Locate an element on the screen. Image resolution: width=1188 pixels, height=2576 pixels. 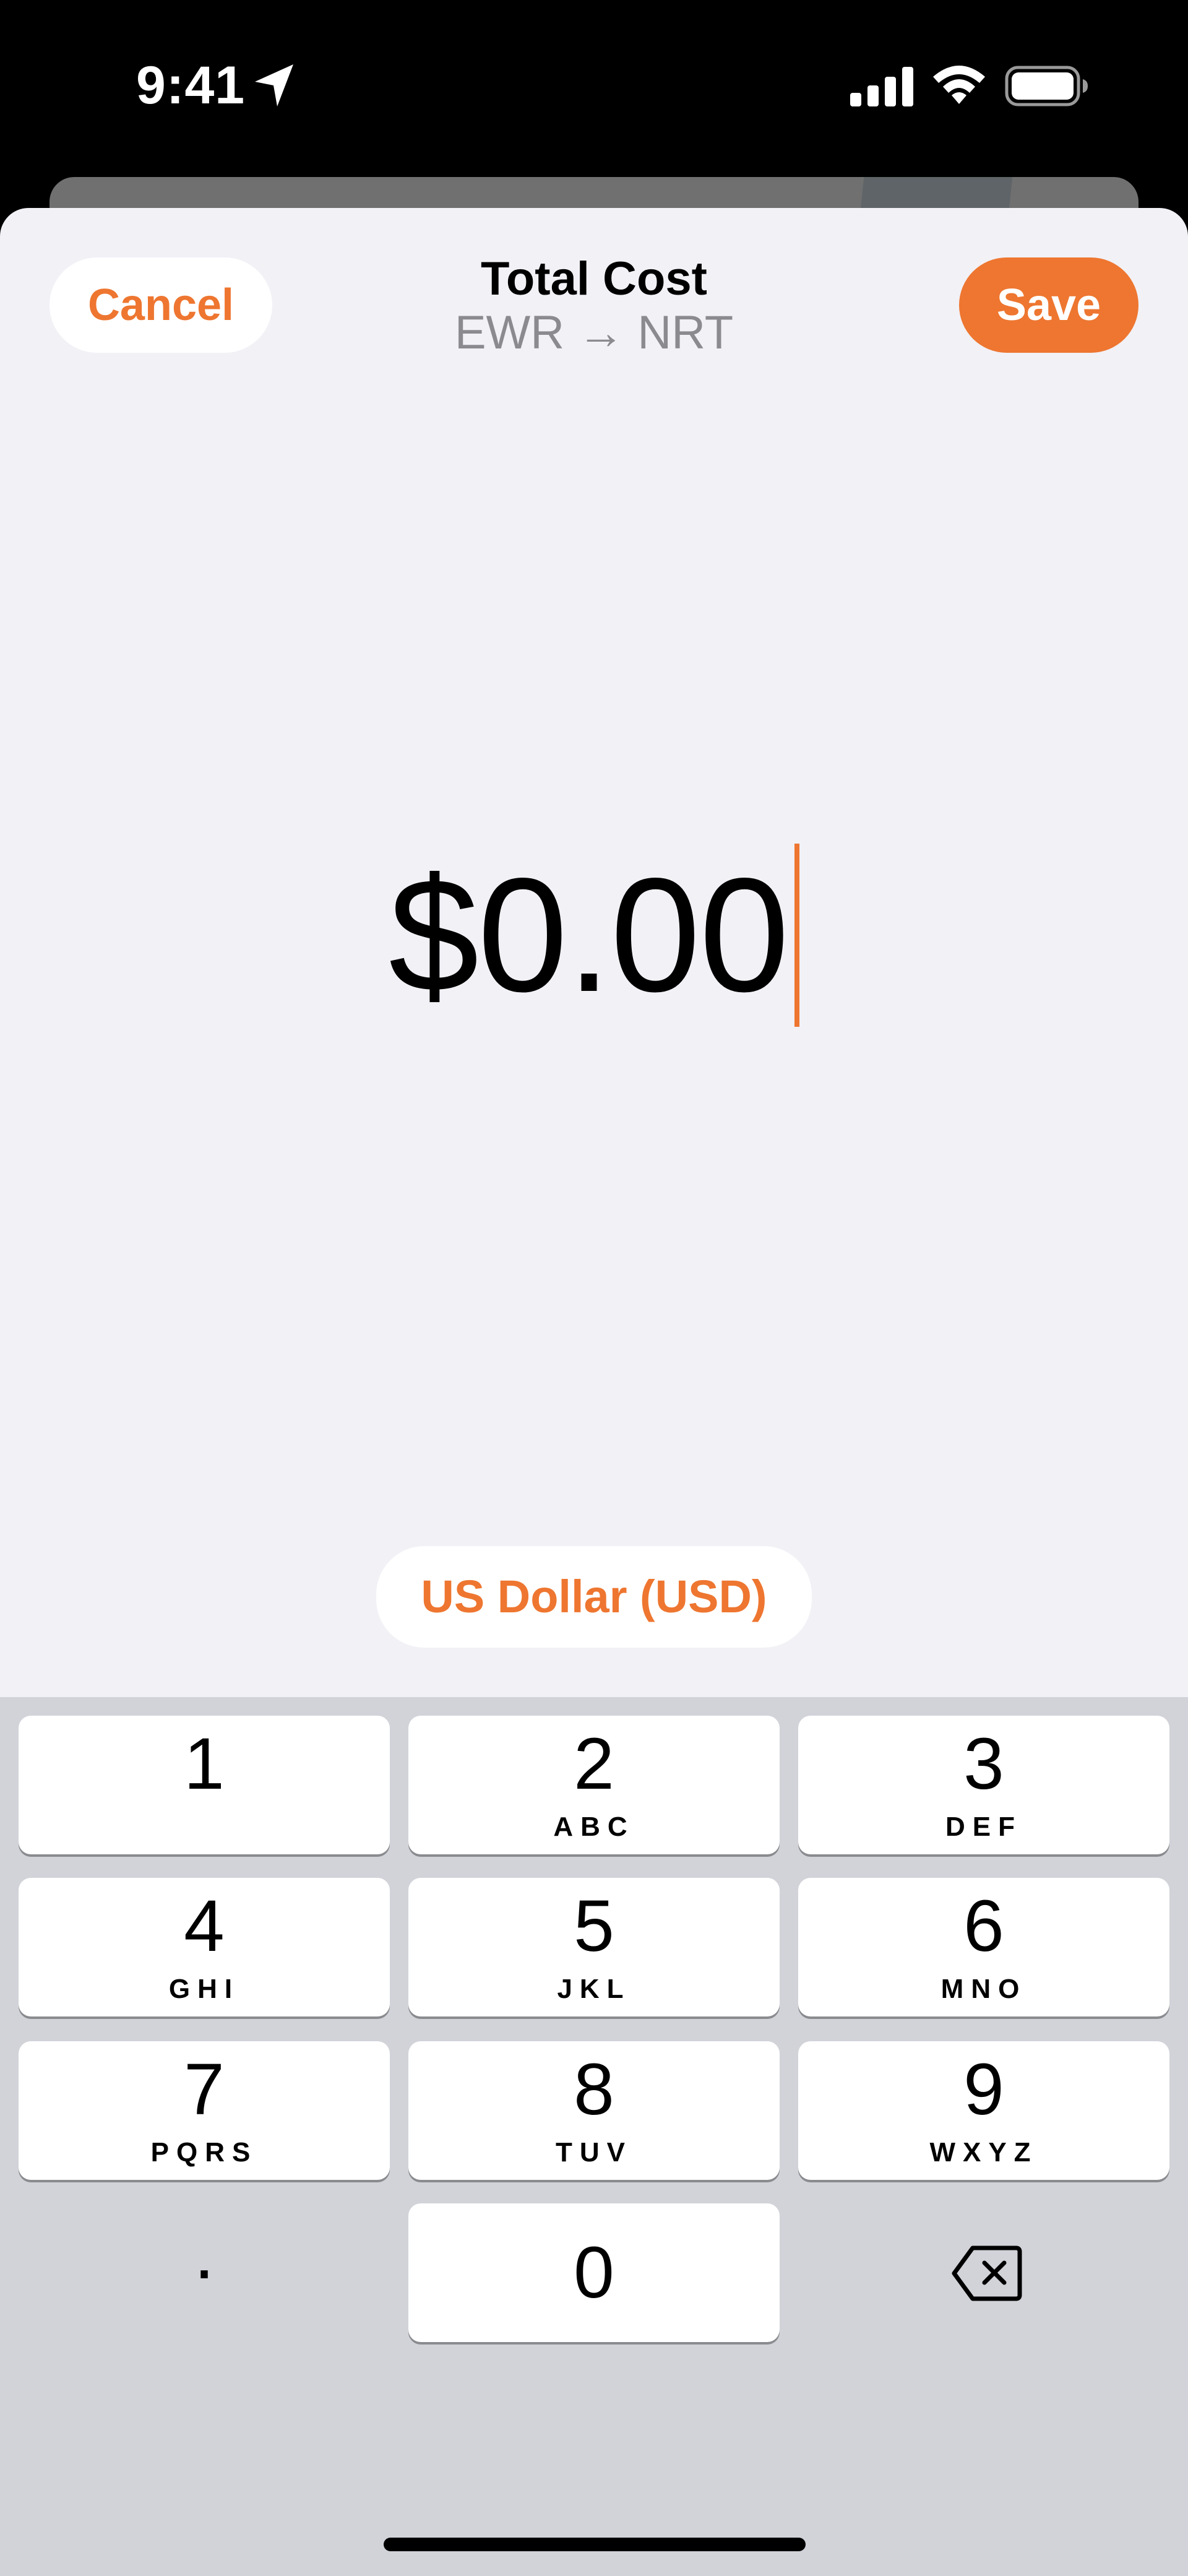
key-6: 6 MNO is located at coordinates (983, 1947).